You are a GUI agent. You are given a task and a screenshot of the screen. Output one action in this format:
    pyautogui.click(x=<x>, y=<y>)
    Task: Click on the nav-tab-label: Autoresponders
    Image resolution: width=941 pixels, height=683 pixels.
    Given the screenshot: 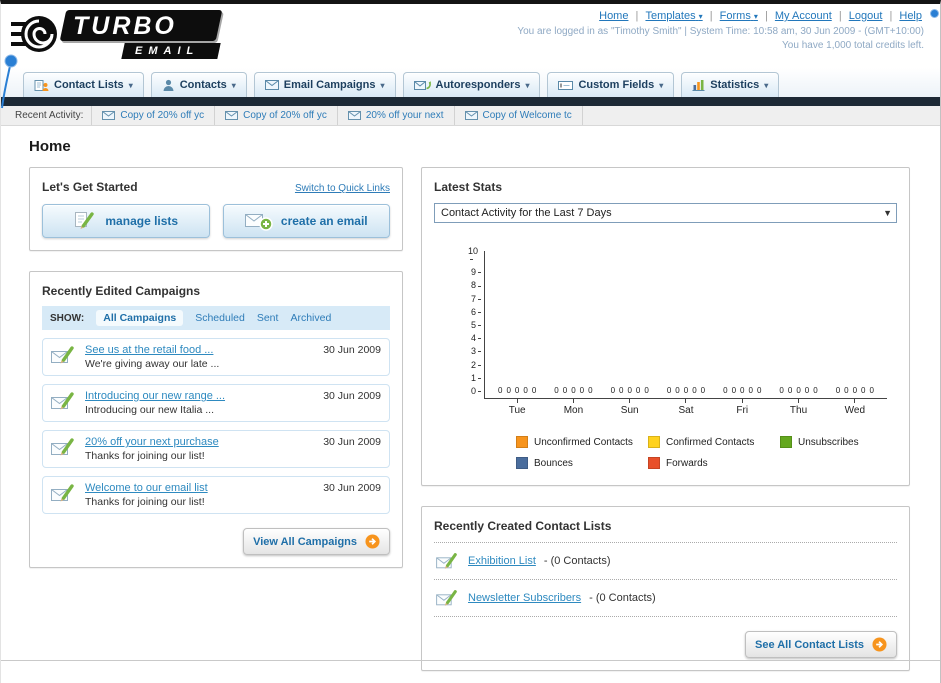 What is the action you would take?
    pyautogui.click(x=478, y=85)
    